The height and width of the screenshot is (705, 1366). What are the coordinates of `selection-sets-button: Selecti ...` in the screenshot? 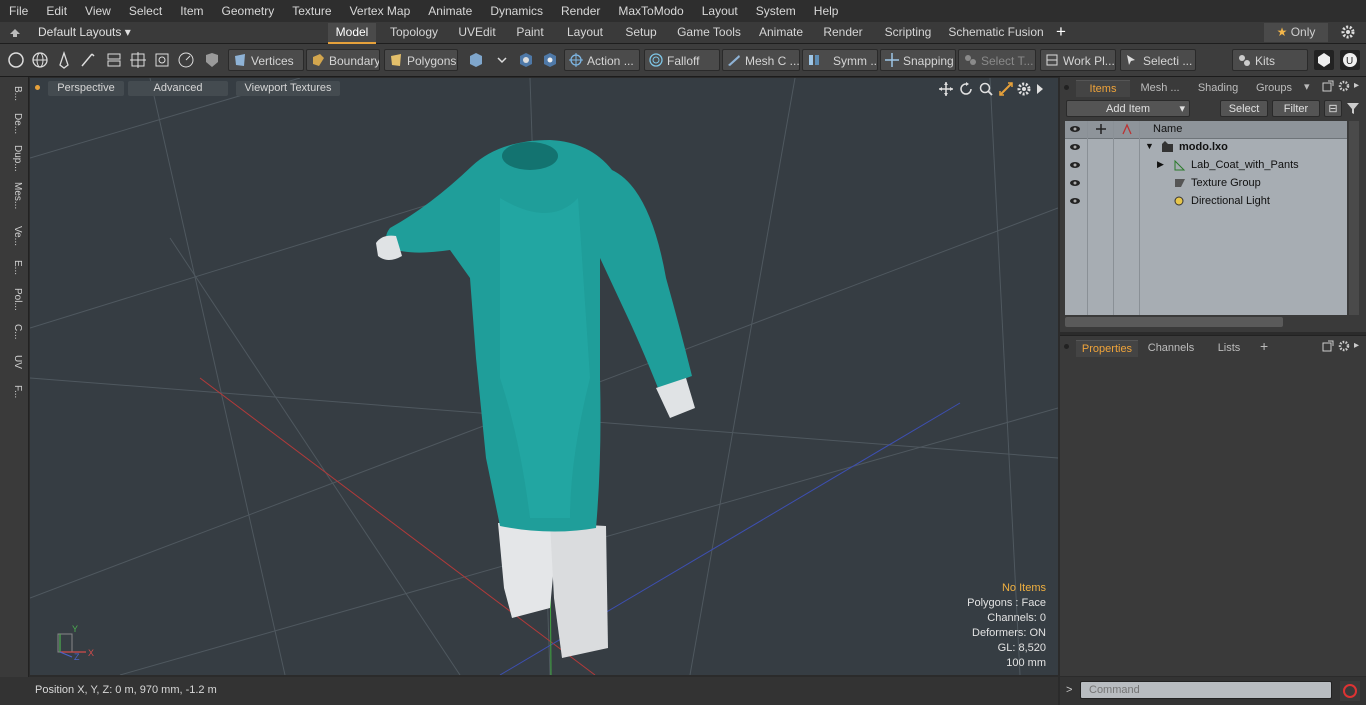 It's located at (1158, 60).